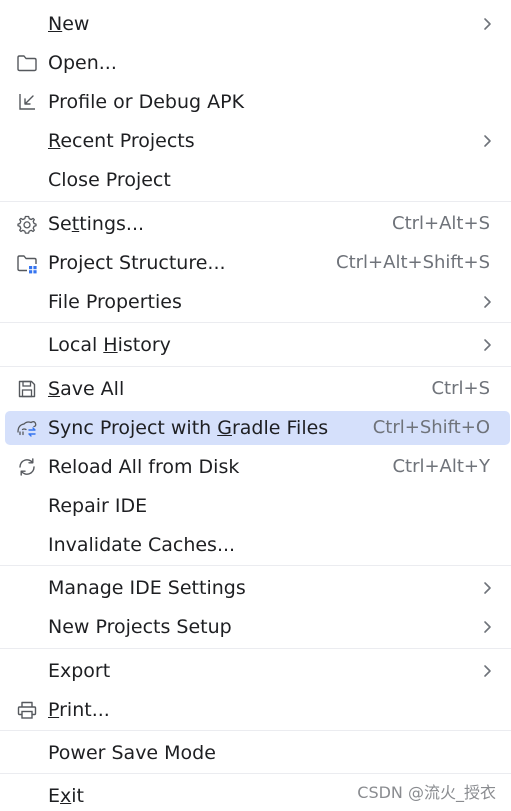 Image resolution: width=511 pixels, height=811 pixels. I want to click on menu-item-shortcut: Ctrl+Shift+O, so click(431, 427).